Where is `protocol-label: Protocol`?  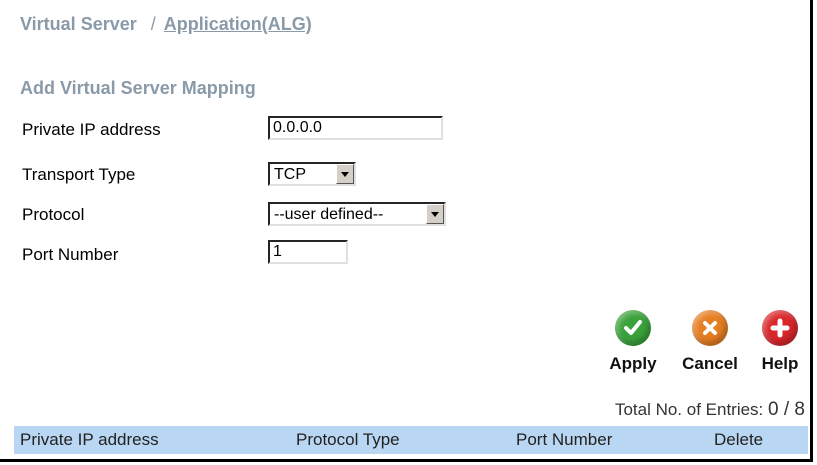
protocol-label: Protocol is located at coordinates (53, 214).